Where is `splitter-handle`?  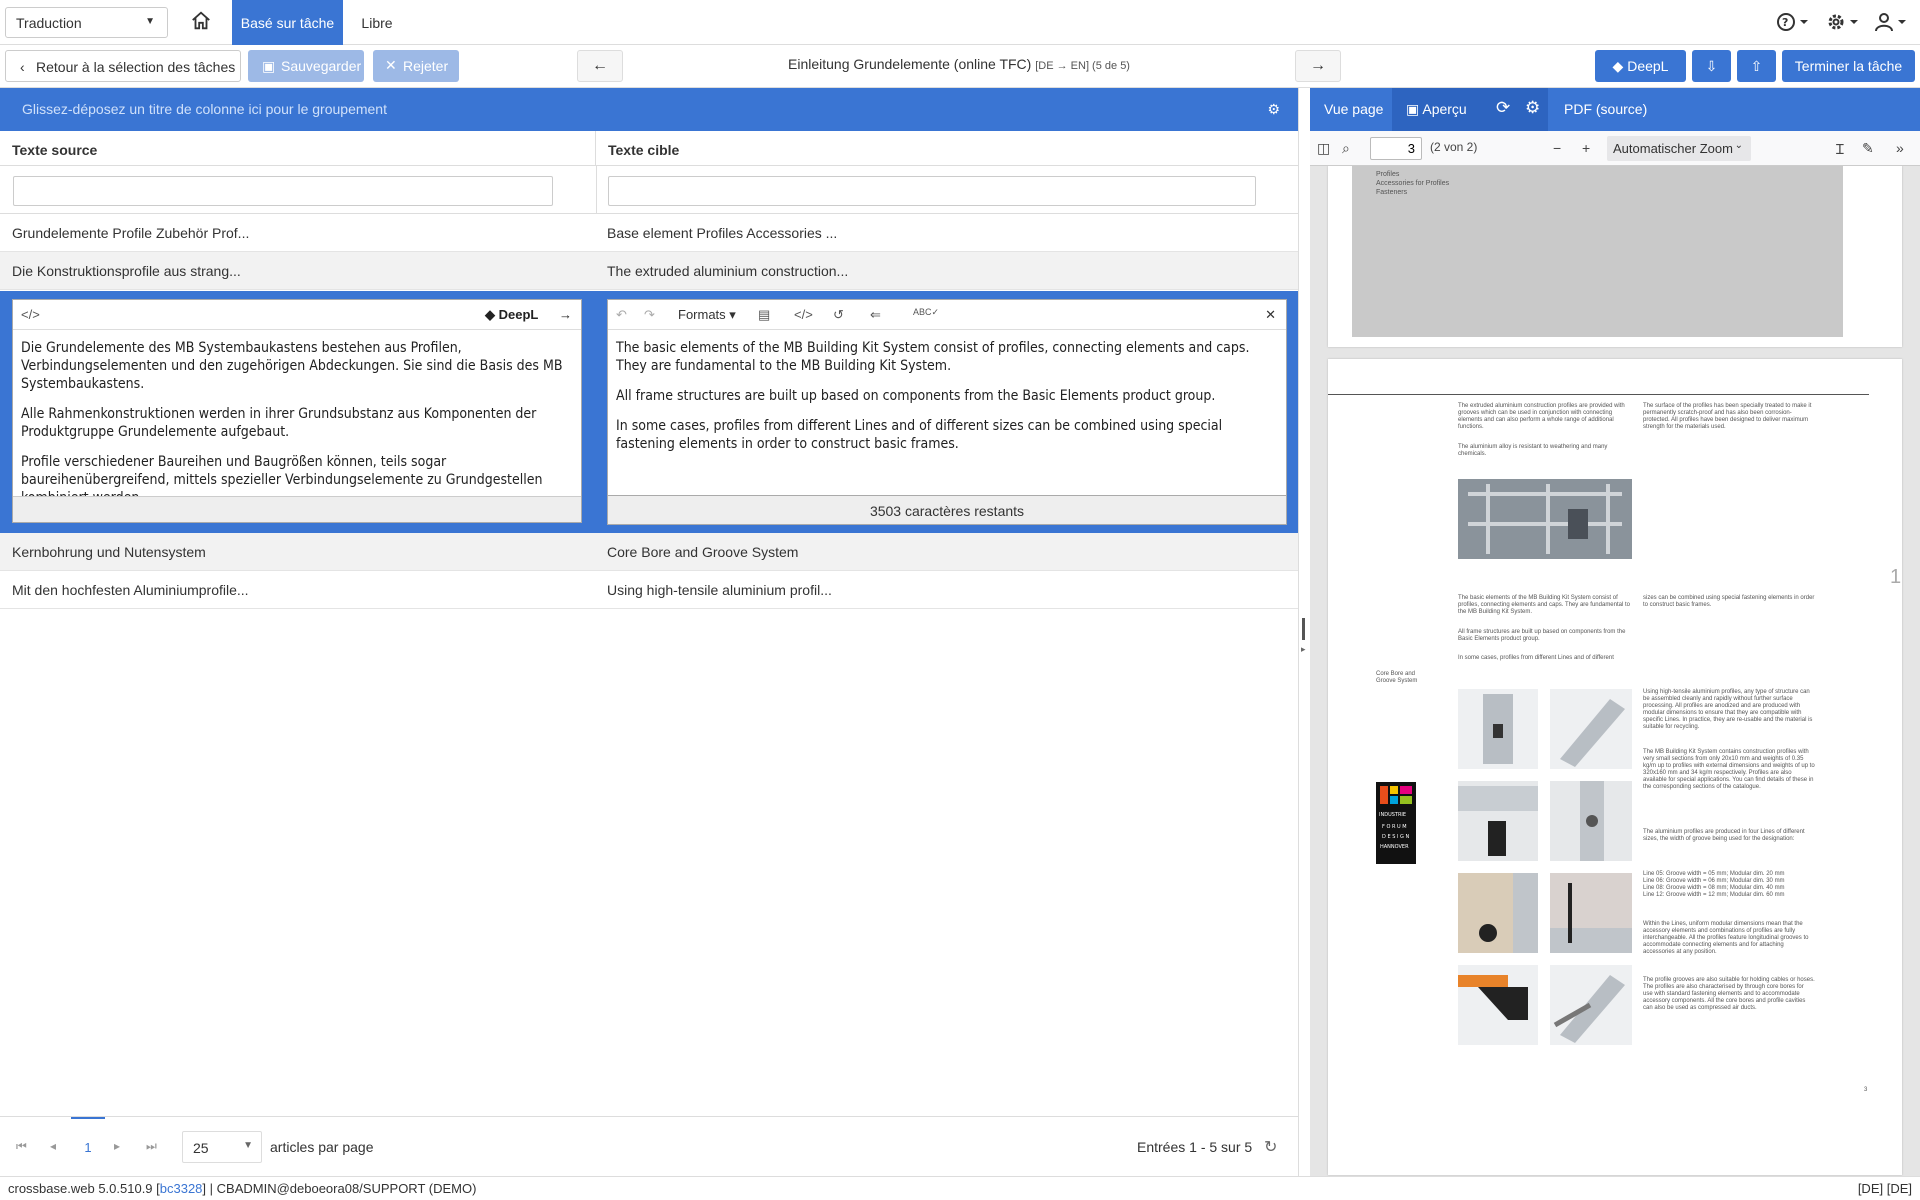
splitter-handle is located at coordinates (1303, 629).